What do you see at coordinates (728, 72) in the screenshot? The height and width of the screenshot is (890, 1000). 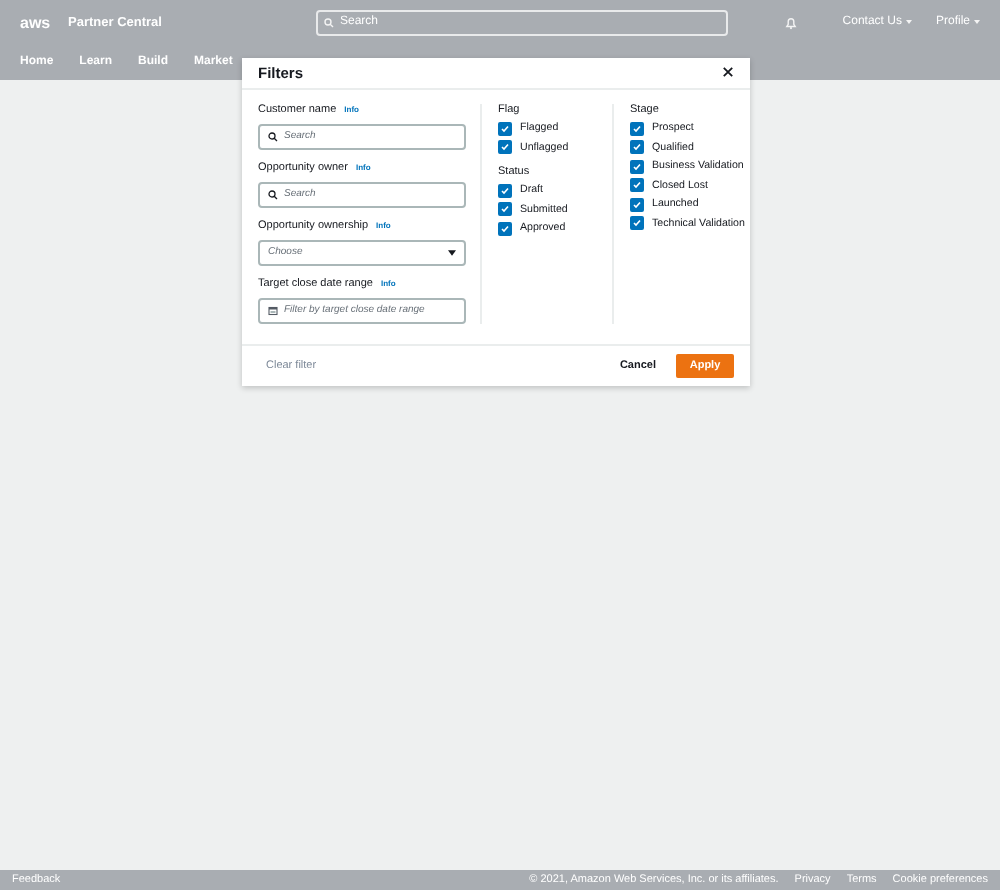 I see `close-icon` at bounding box center [728, 72].